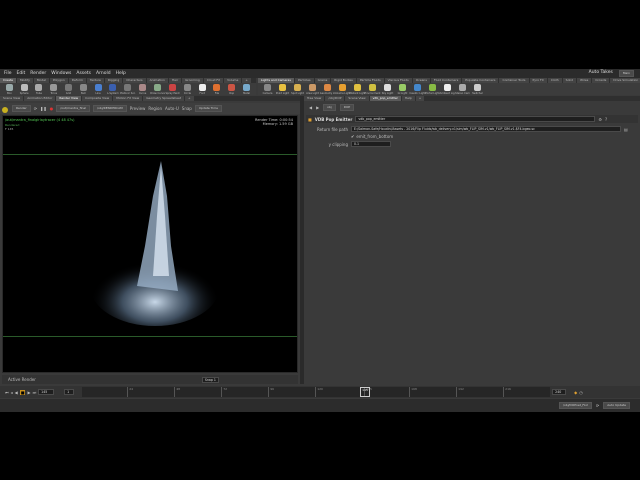 The width and height of the screenshot is (640, 480). What do you see at coordinates (559, 392) in the screenshot?
I see `end-frame-field: 240` at bounding box center [559, 392].